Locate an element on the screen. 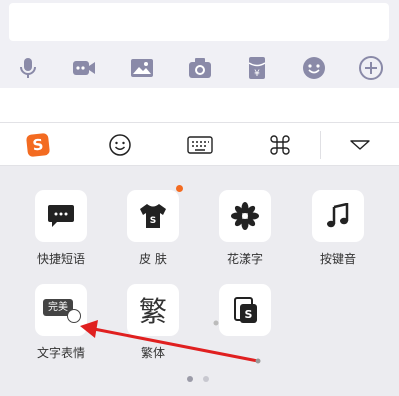 The image size is (399, 396). text-emoji-icon: 完美 is located at coordinates (61, 310).